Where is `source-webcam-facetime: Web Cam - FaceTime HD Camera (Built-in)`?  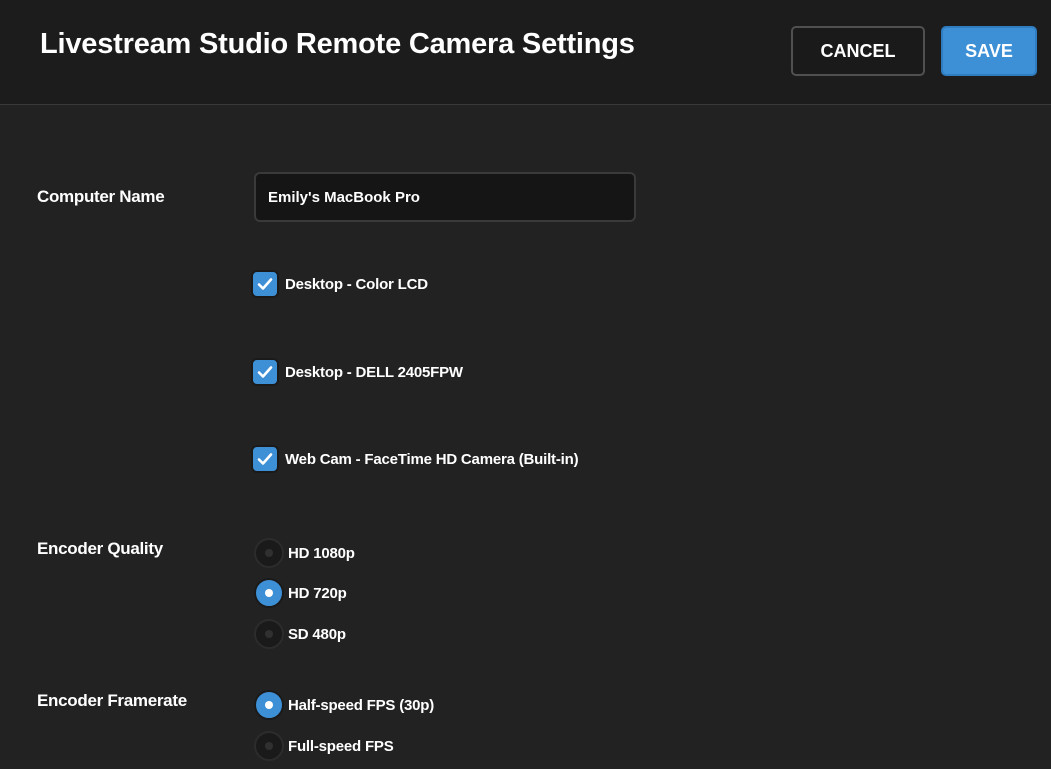 source-webcam-facetime: Web Cam - FaceTime HD Camera (Built-in) is located at coordinates (415, 459).